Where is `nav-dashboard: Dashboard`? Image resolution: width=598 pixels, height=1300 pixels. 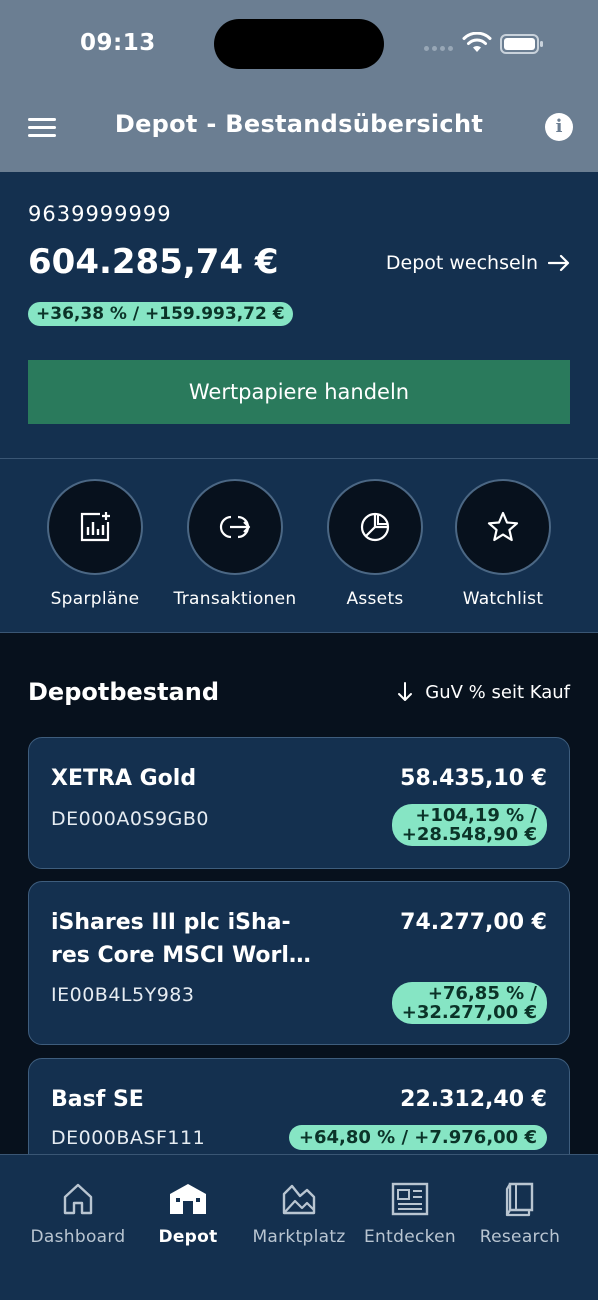
nav-dashboard: Dashboard is located at coordinates (78, 1213).